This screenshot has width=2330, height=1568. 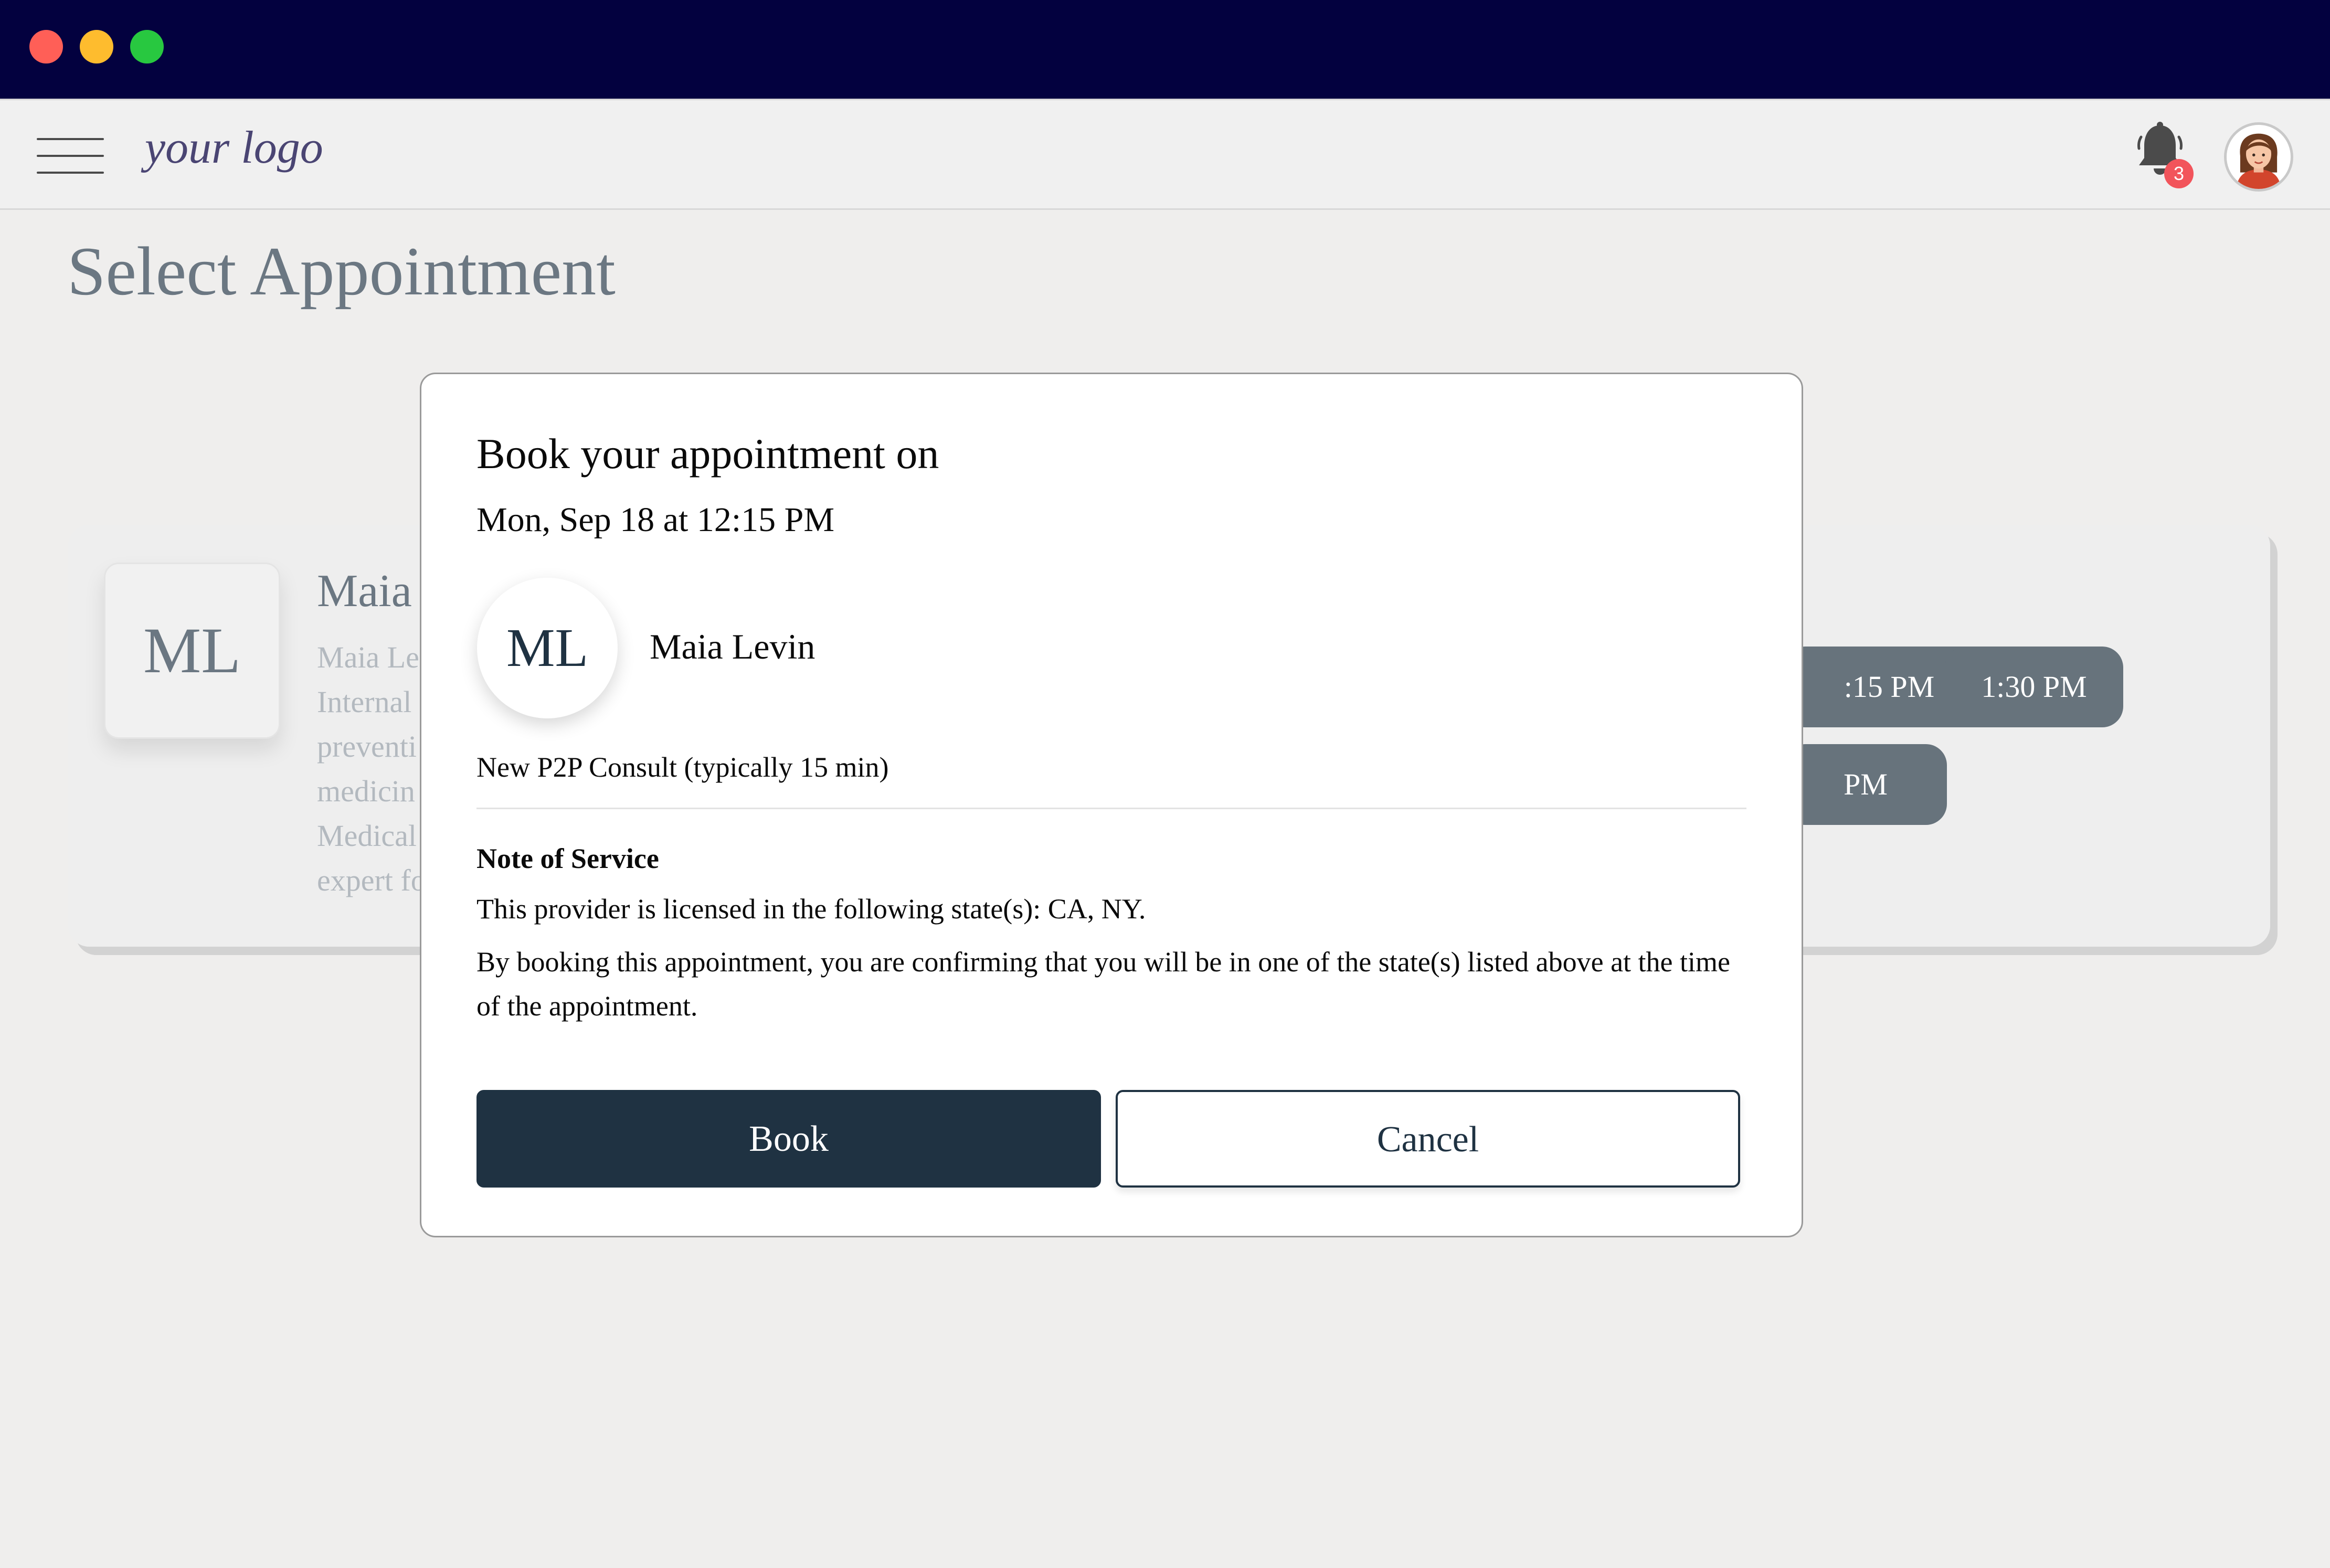 What do you see at coordinates (655, 520) in the screenshot?
I see `appointment-datetime: Mon, Sep 18 at 12:15 PM` at bounding box center [655, 520].